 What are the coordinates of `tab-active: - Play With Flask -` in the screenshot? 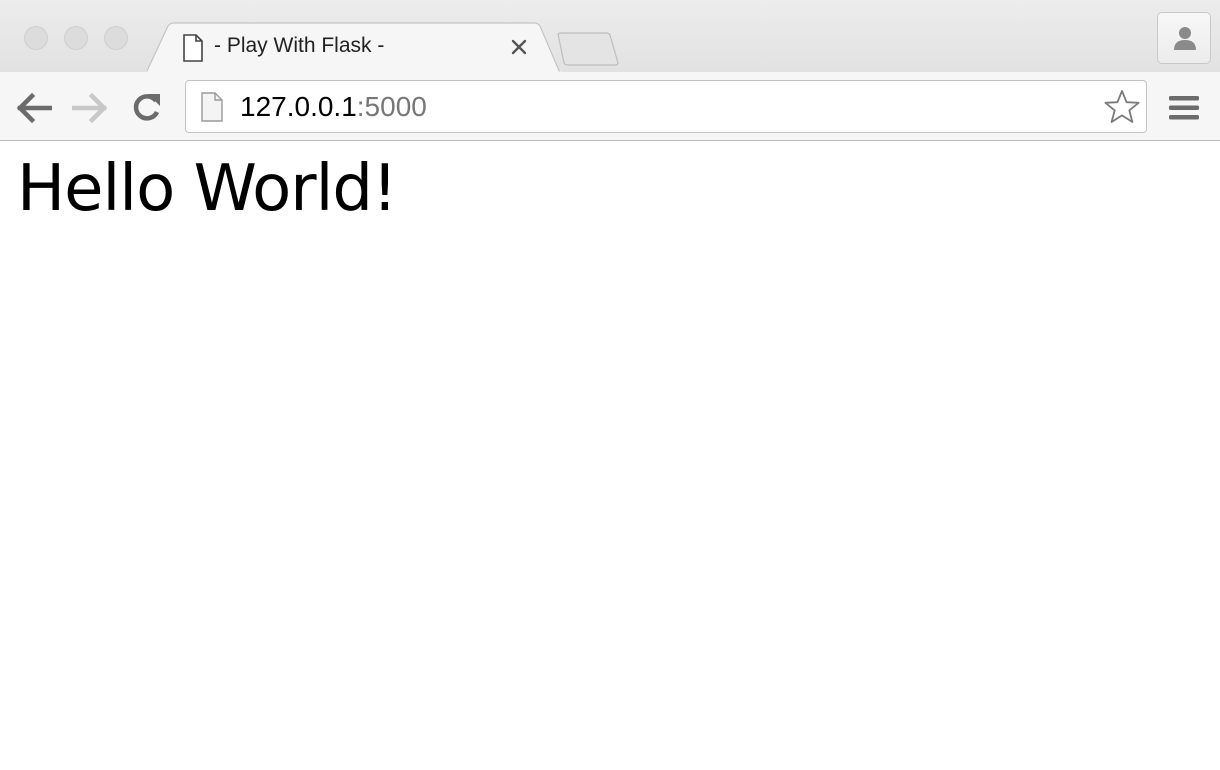 It's located at (354, 47).